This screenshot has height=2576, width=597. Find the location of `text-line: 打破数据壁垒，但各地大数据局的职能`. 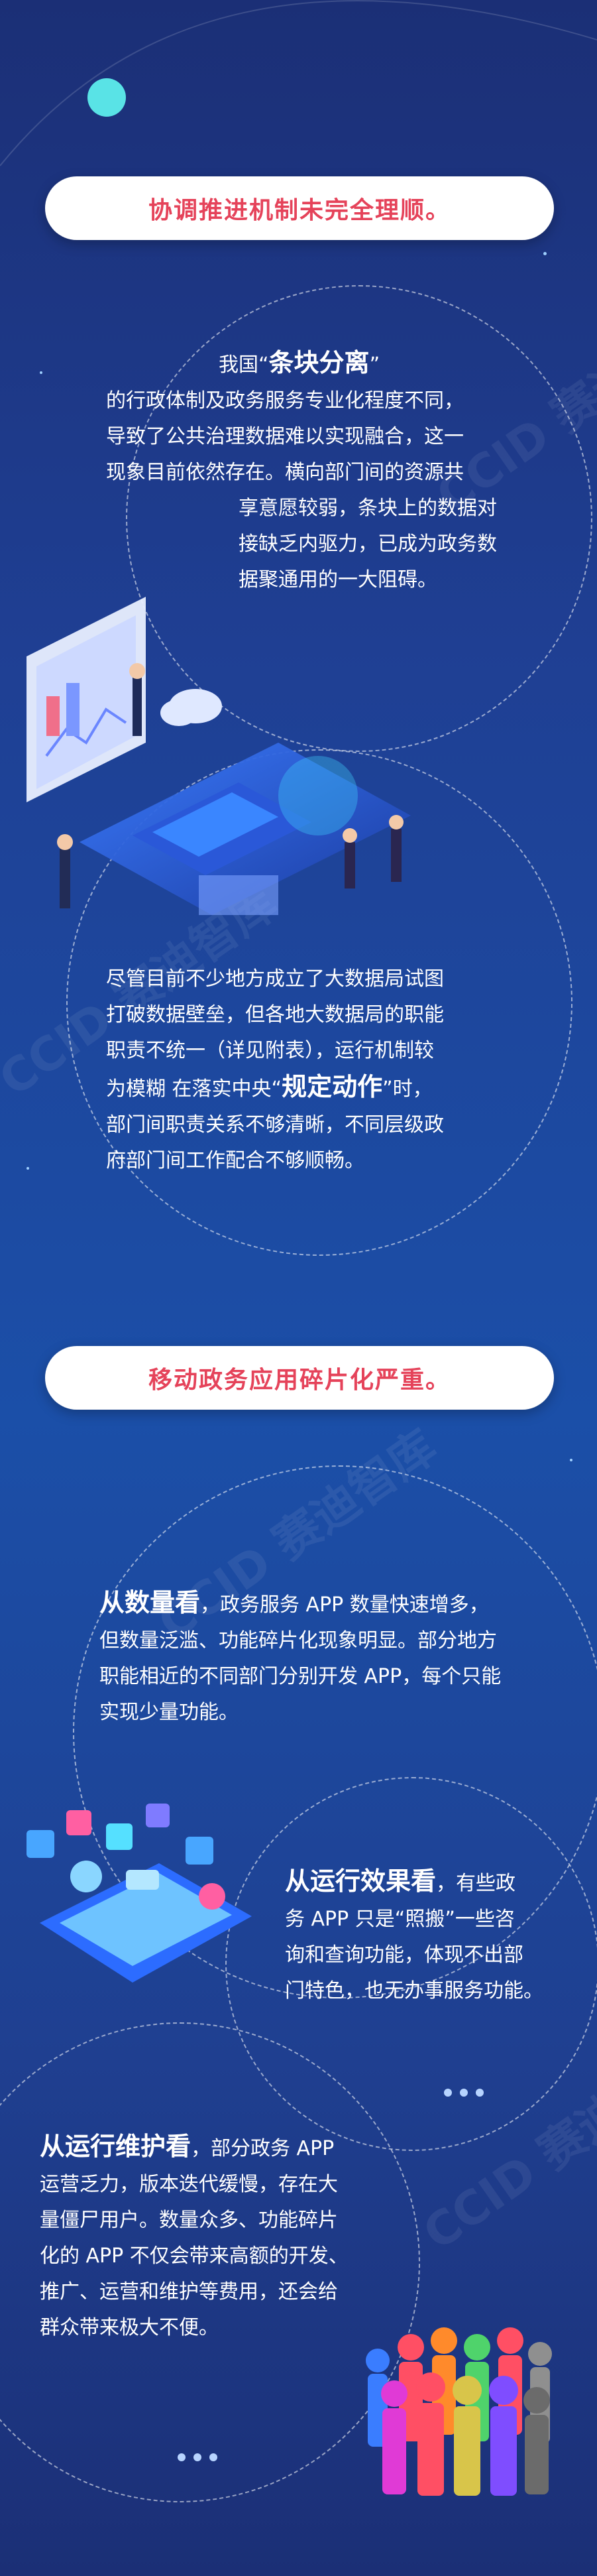

text-line: 打破数据壁垒，但各地大数据局的职能 is located at coordinates (275, 1014).